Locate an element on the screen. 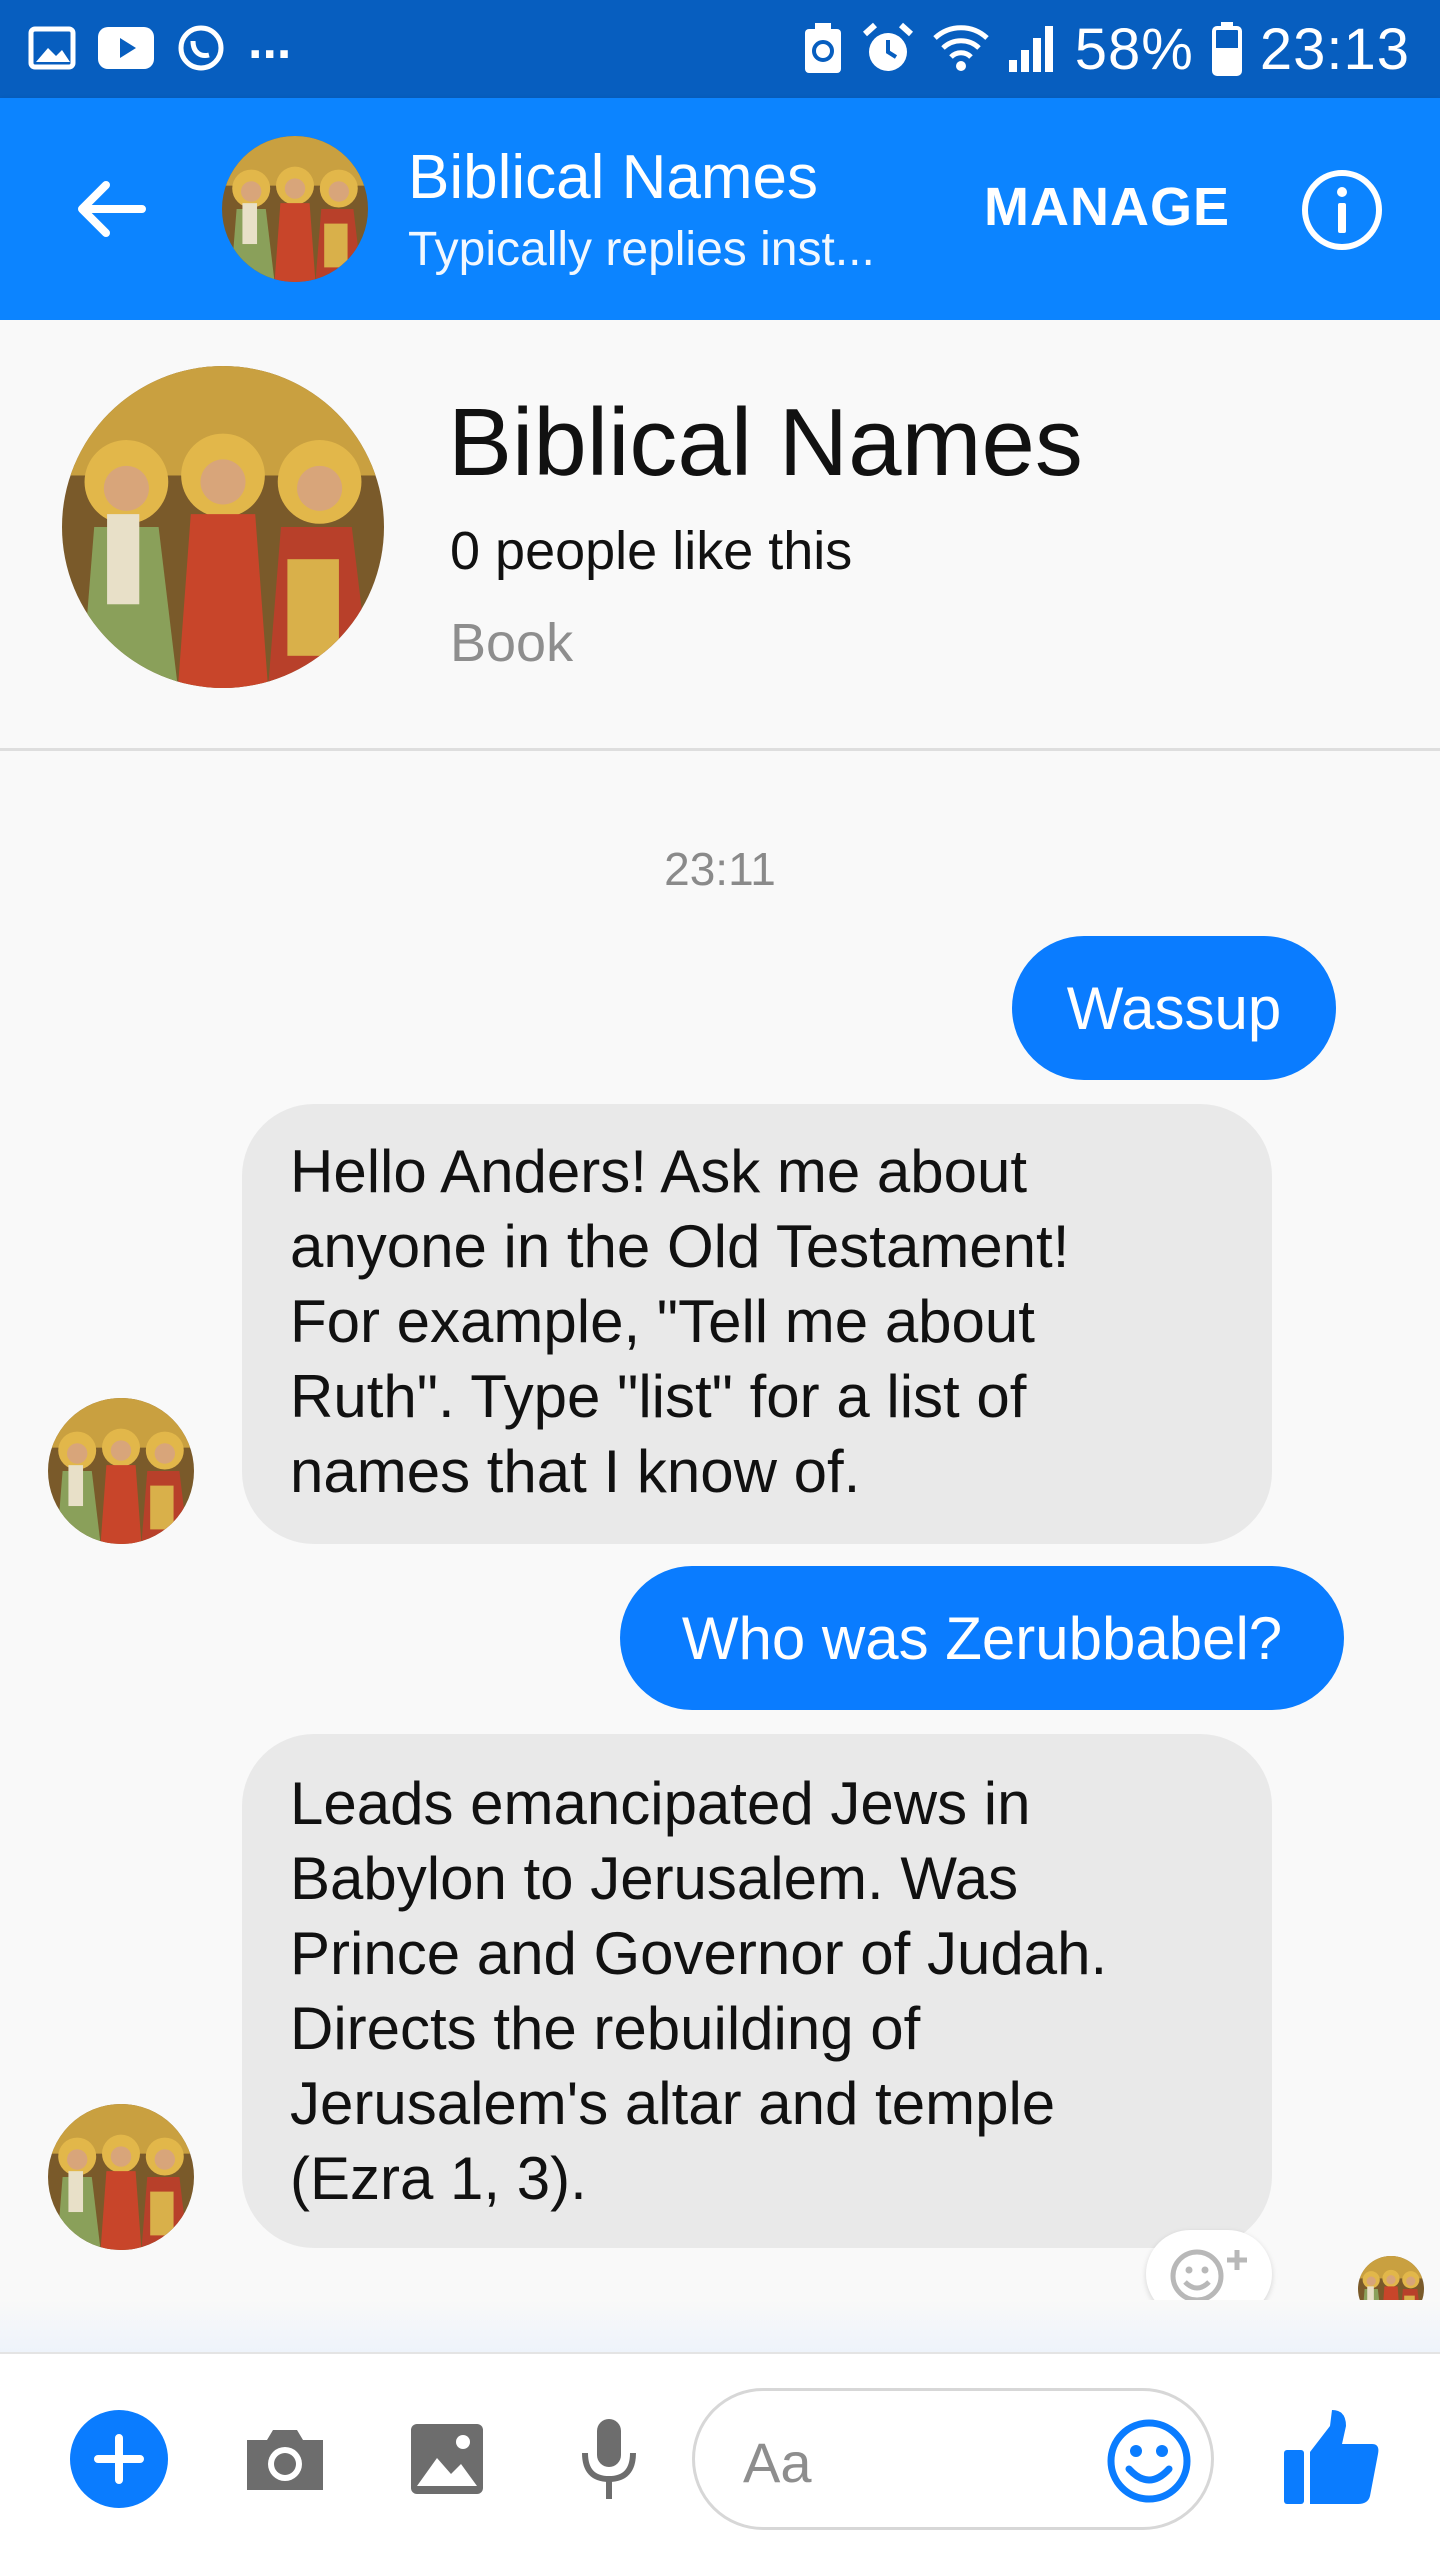 The width and height of the screenshot is (1440, 2562). icon-painting-image is located at coordinates (223, 527).